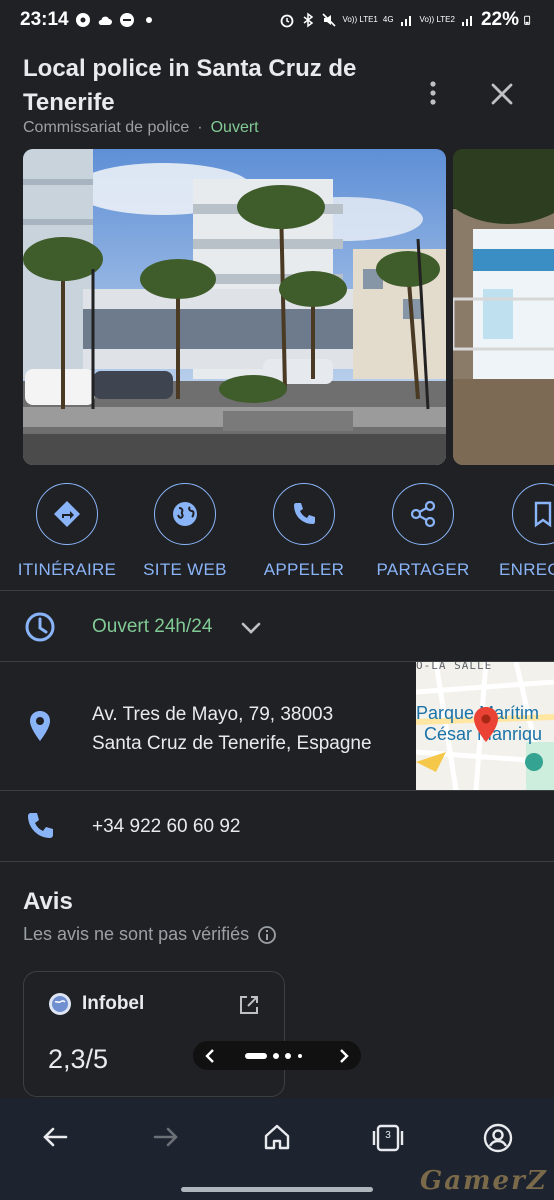 Image resolution: width=554 pixels, height=1200 pixels. Describe the element at coordinates (113, 1003) in the screenshot. I see `provider-name: Infobel` at that location.